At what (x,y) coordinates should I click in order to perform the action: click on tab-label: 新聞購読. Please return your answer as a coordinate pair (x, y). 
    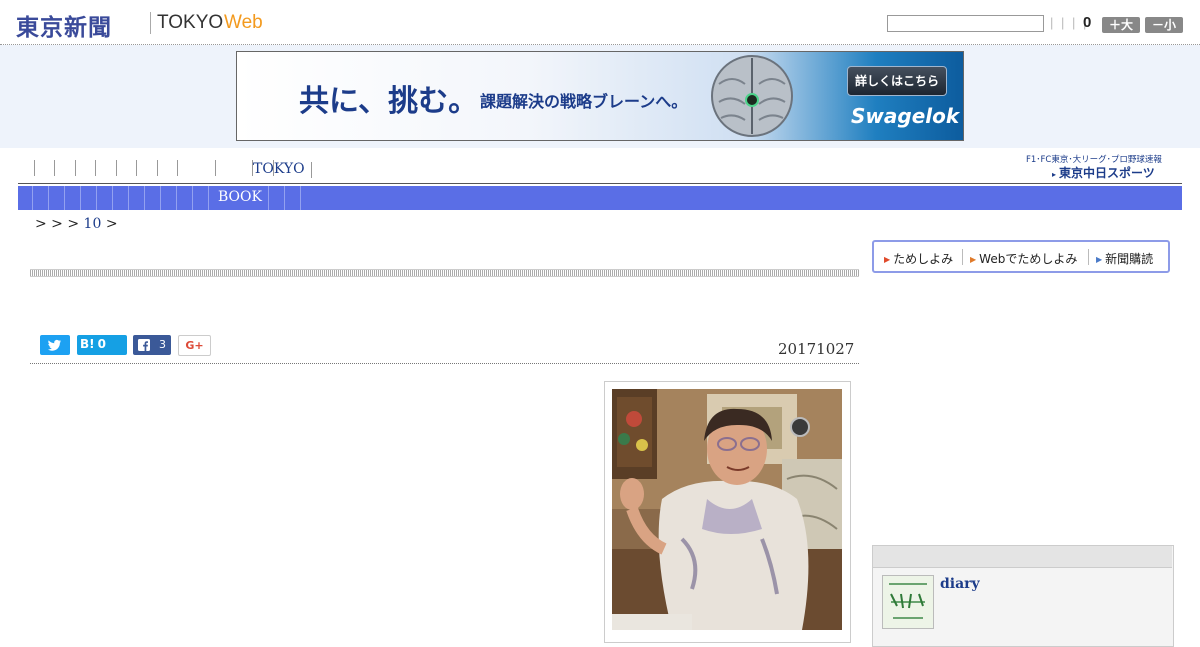
    Looking at the image, I should click on (1129, 259).